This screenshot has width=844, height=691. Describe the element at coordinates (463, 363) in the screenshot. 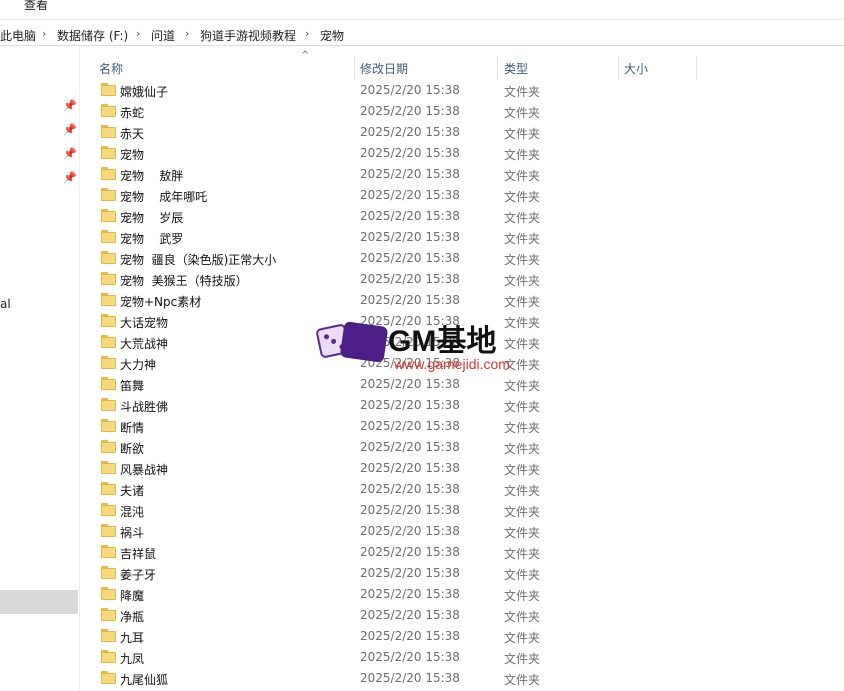

I see `file-row: 大力神 2025/2/20 15:38 文件夹` at that location.